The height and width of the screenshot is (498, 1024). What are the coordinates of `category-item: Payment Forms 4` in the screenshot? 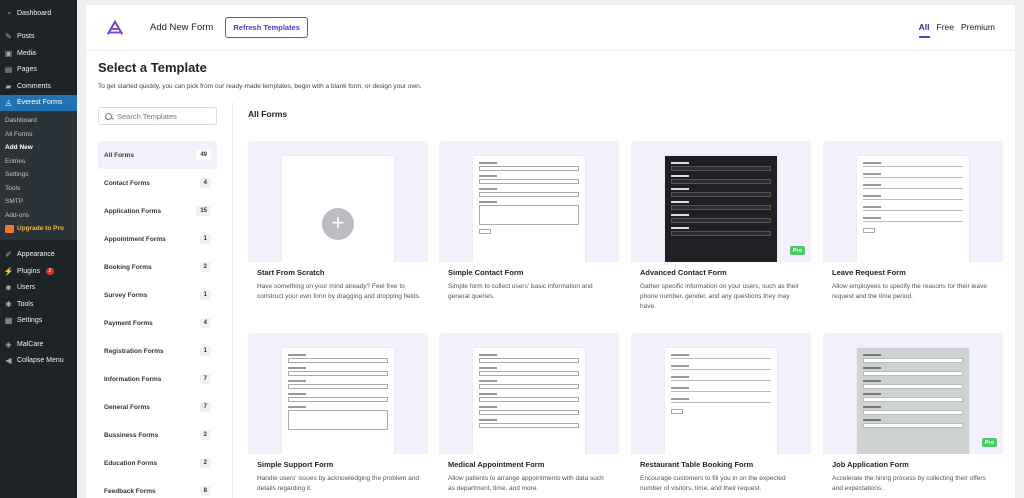 It's located at (157, 323).